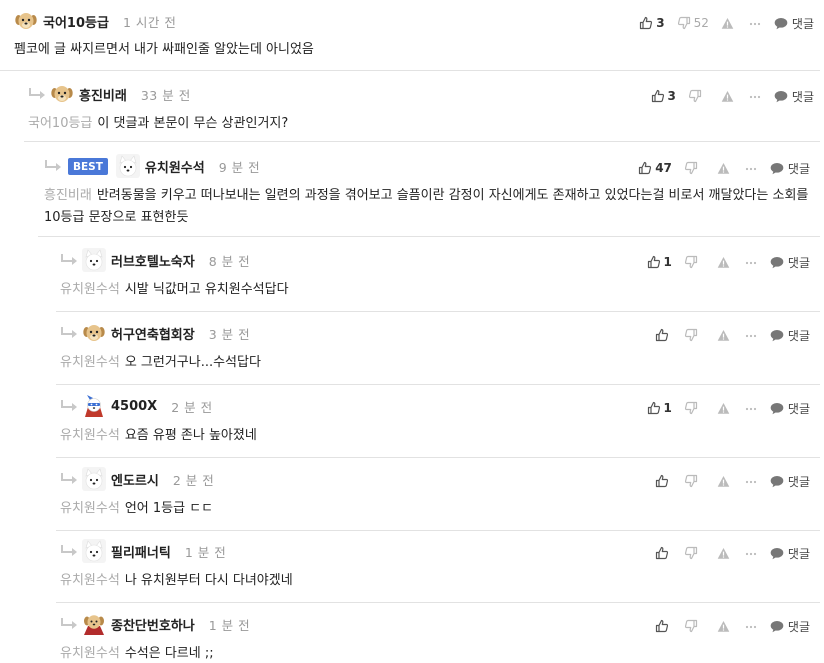 The width and height of the screenshot is (824, 663). What do you see at coordinates (60, 123) in the screenshot?
I see `mentioned-user: 국어10등급` at bounding box center [60, 123].